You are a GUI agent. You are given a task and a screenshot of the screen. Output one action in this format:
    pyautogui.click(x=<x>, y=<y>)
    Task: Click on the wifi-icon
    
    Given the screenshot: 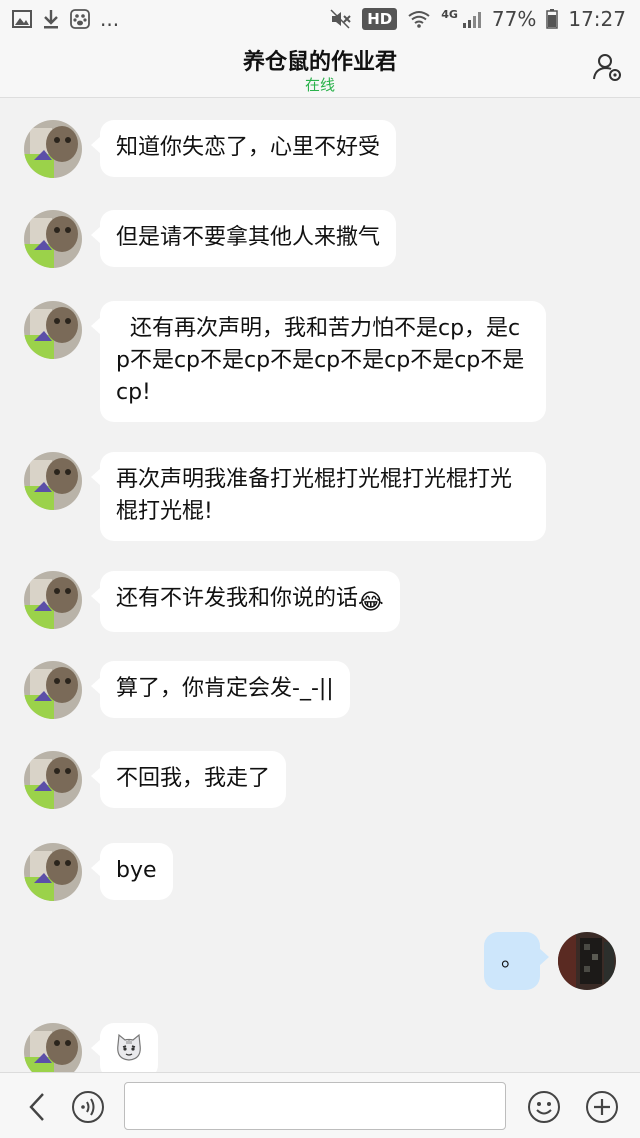 What is the action you would take?
    pyautogui.click(x=419, y=19)
    